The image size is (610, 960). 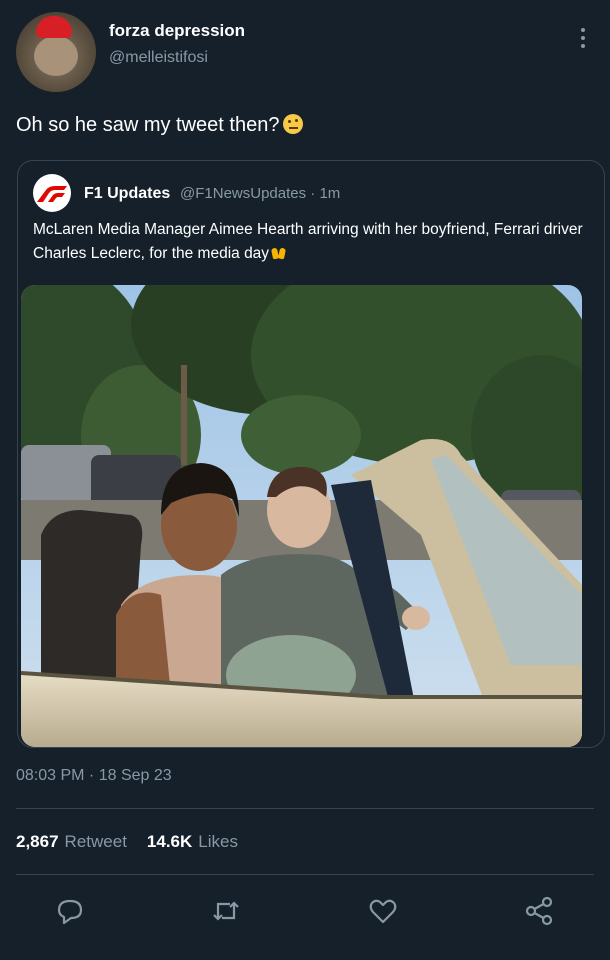 What do you see at coordinates (293, 124) in the screenshot?
I see `face-with-raised-eyebrow-icon` at bounding box center [293, 124].